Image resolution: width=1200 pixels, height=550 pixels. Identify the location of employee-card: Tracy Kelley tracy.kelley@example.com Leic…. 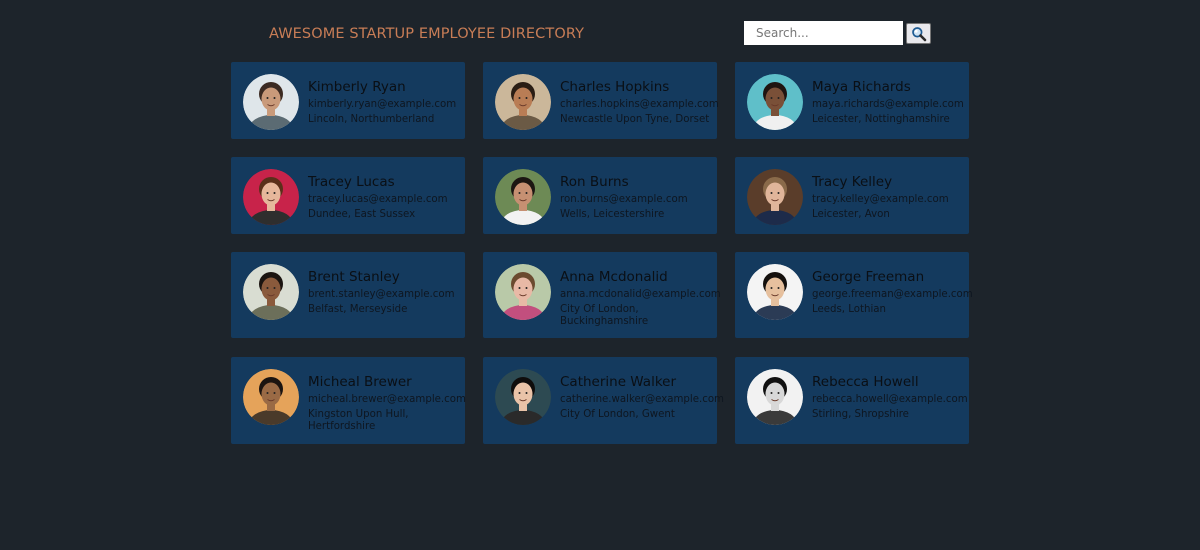
(852, 195).